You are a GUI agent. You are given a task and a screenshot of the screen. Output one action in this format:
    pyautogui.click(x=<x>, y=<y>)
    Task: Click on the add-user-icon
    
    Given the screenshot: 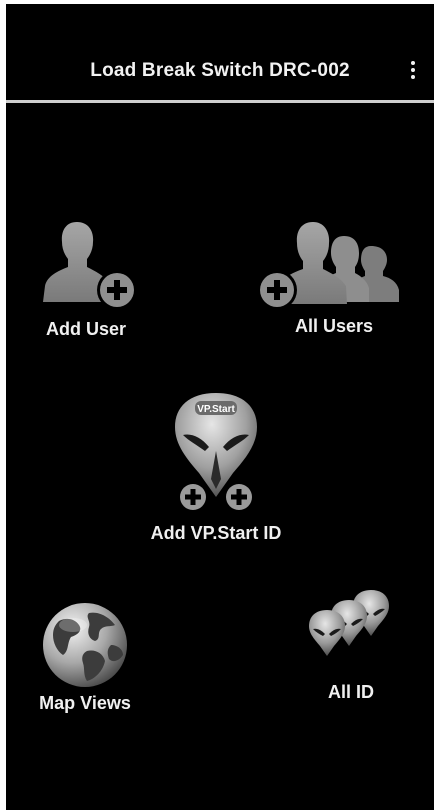 What is the action you would take?
    pyautogui.click(x=90, y=266)
    